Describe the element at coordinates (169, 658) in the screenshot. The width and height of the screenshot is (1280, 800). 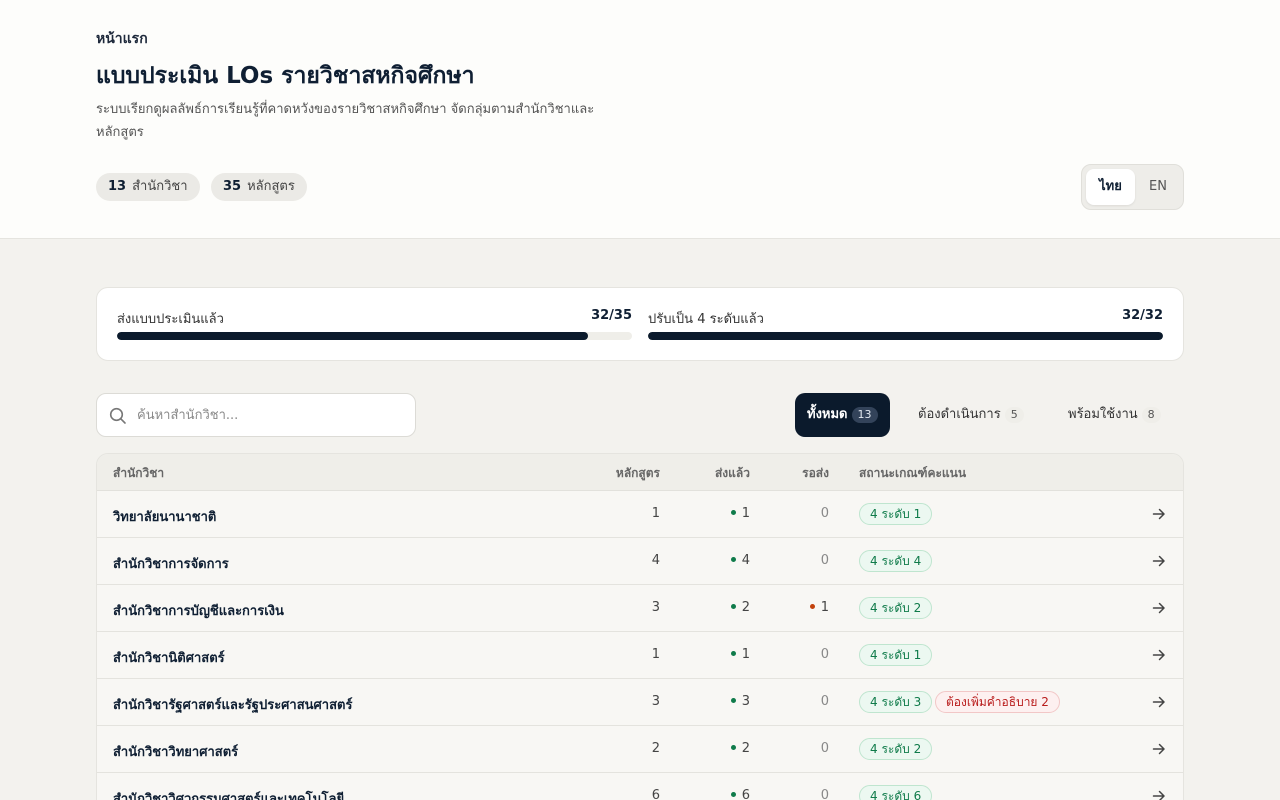
I see `school-name: สำนักวิชานิติศาสตร์` at that location.